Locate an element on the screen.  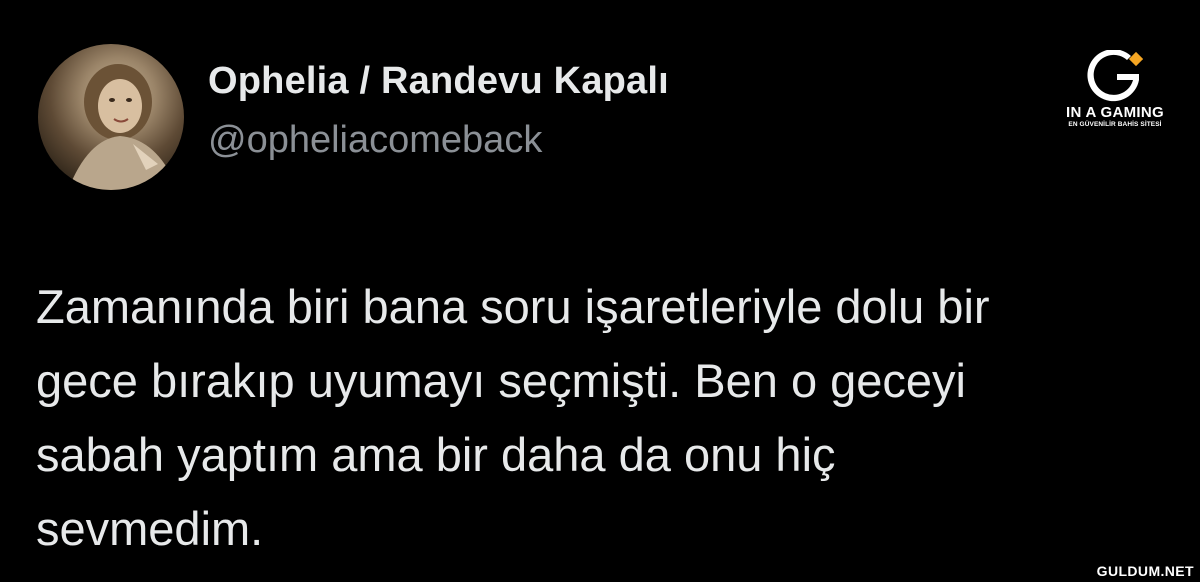
brand-g-logo-icon is located at coordinates (1115, 76).